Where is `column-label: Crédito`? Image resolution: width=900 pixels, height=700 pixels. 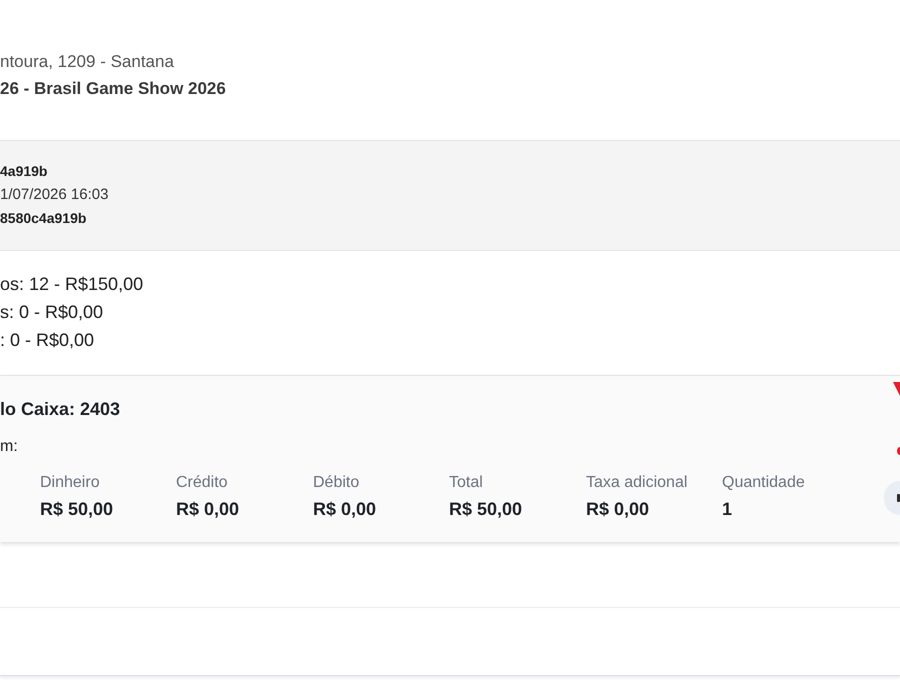
column-label: Crédito is located at coordinates (202, 483).